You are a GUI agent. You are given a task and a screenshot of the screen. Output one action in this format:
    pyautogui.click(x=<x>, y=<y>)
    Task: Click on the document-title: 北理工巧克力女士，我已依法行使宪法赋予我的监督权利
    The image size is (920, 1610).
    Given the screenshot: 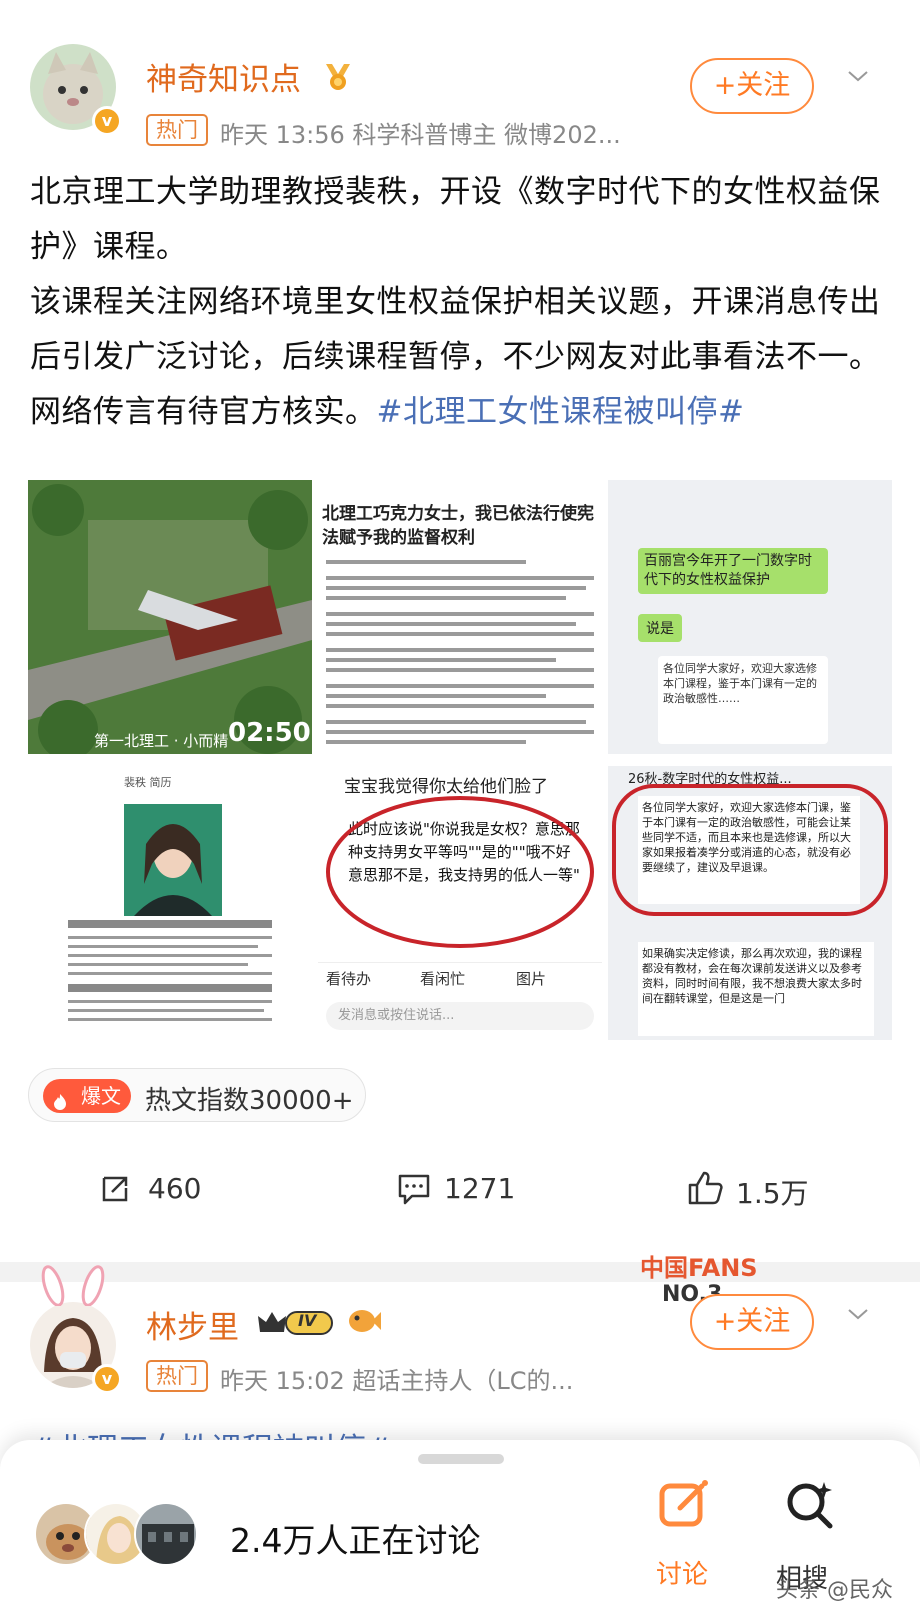 What is the action you would take?
    pyautogui.click(x=458, y=526)
    